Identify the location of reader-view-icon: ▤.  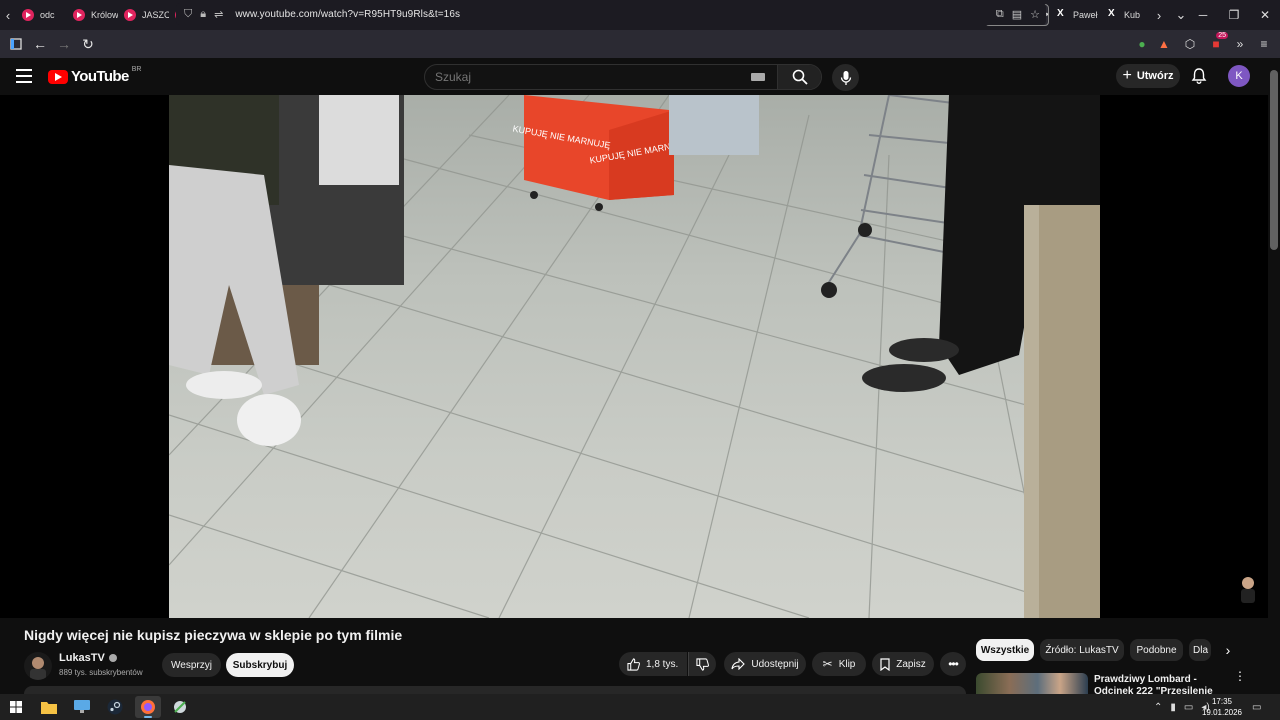
(1017, 14).